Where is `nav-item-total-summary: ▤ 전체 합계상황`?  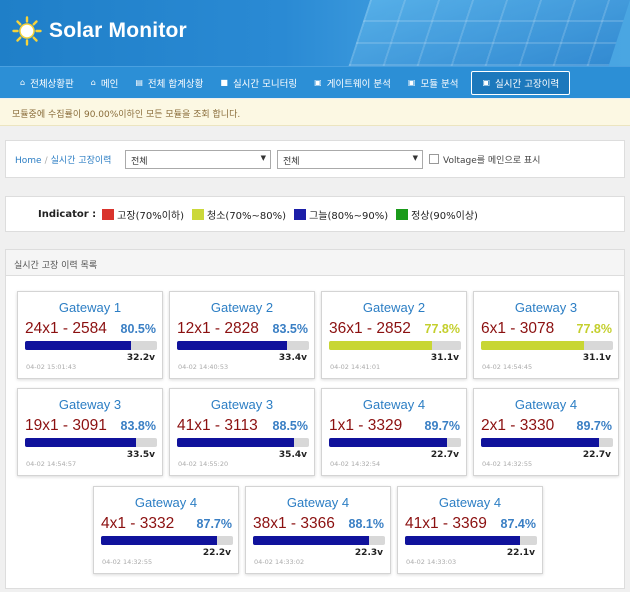 nav-item-total-summary: ▤ 전체 합계상황 is located at coordinates (169, 83).